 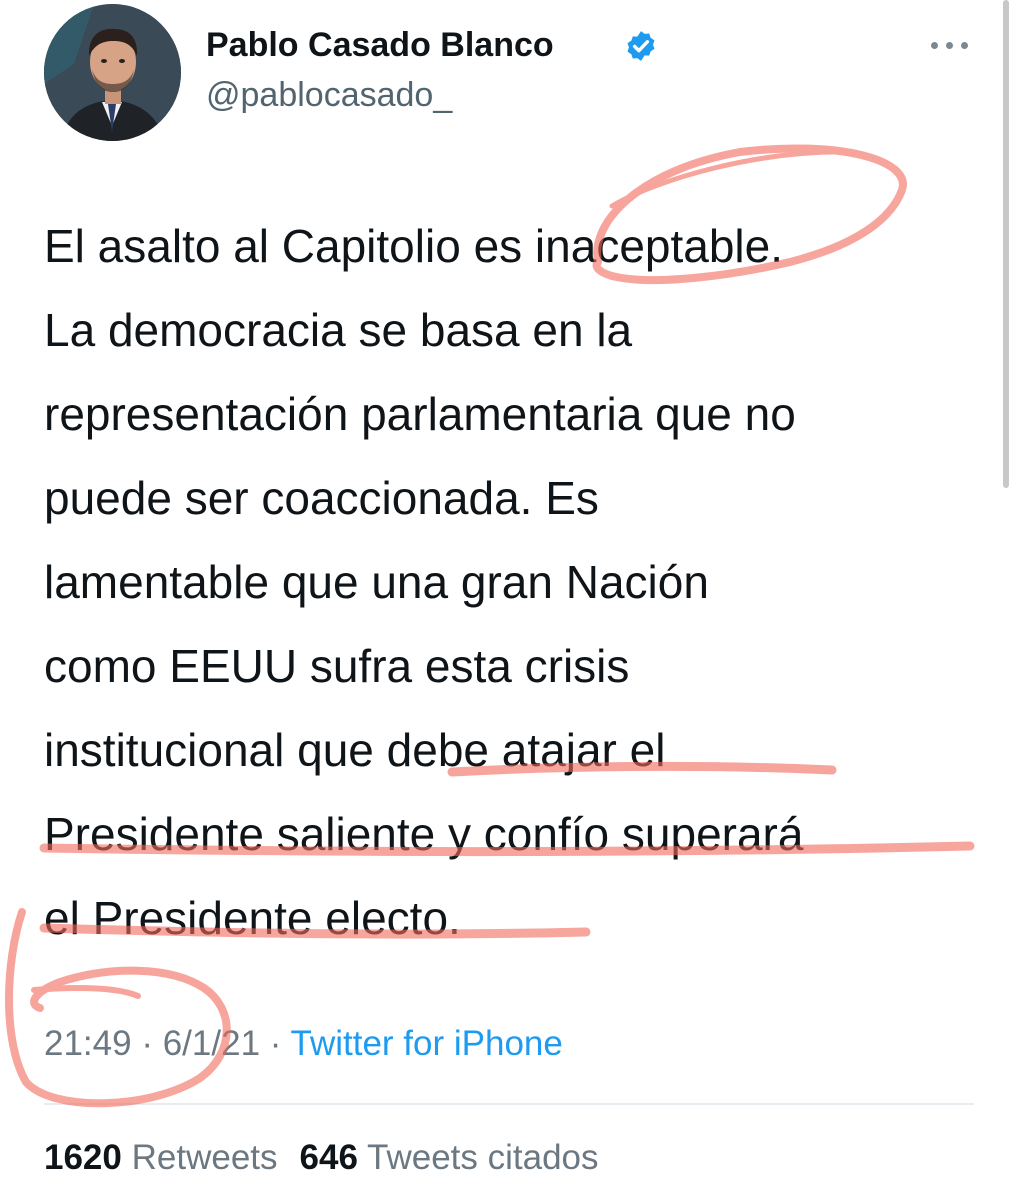 What do you see at coordinates (427, 1043) in the screenshot?
I see `tweet-source-link: Twitter for iPhone` at bounding box center [427, 1043].